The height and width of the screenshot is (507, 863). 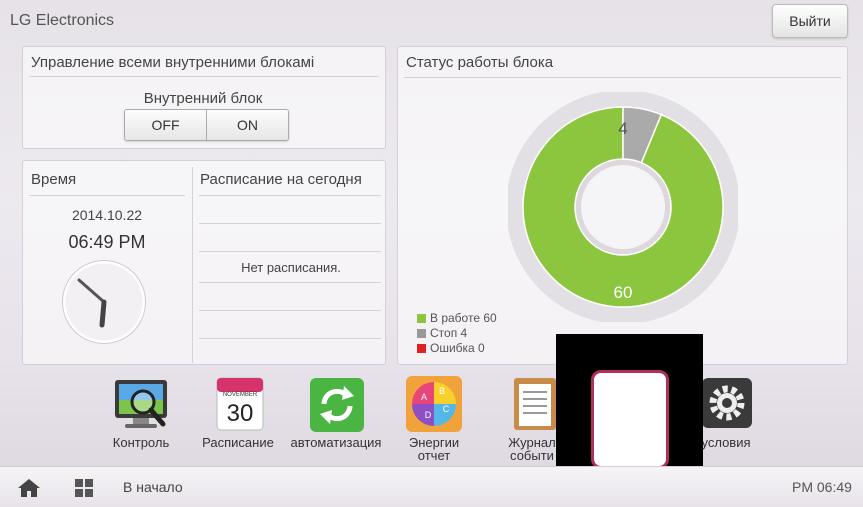 What do you see at coordinates (622, 128) in the screenshot?
I see `stop-value: 4` at bounding box center [622, 128].